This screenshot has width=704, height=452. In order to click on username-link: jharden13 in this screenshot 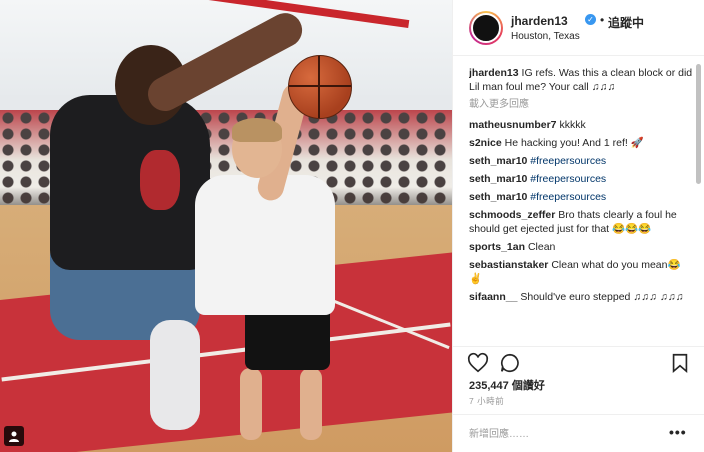, I will do `click(539, 21)`.